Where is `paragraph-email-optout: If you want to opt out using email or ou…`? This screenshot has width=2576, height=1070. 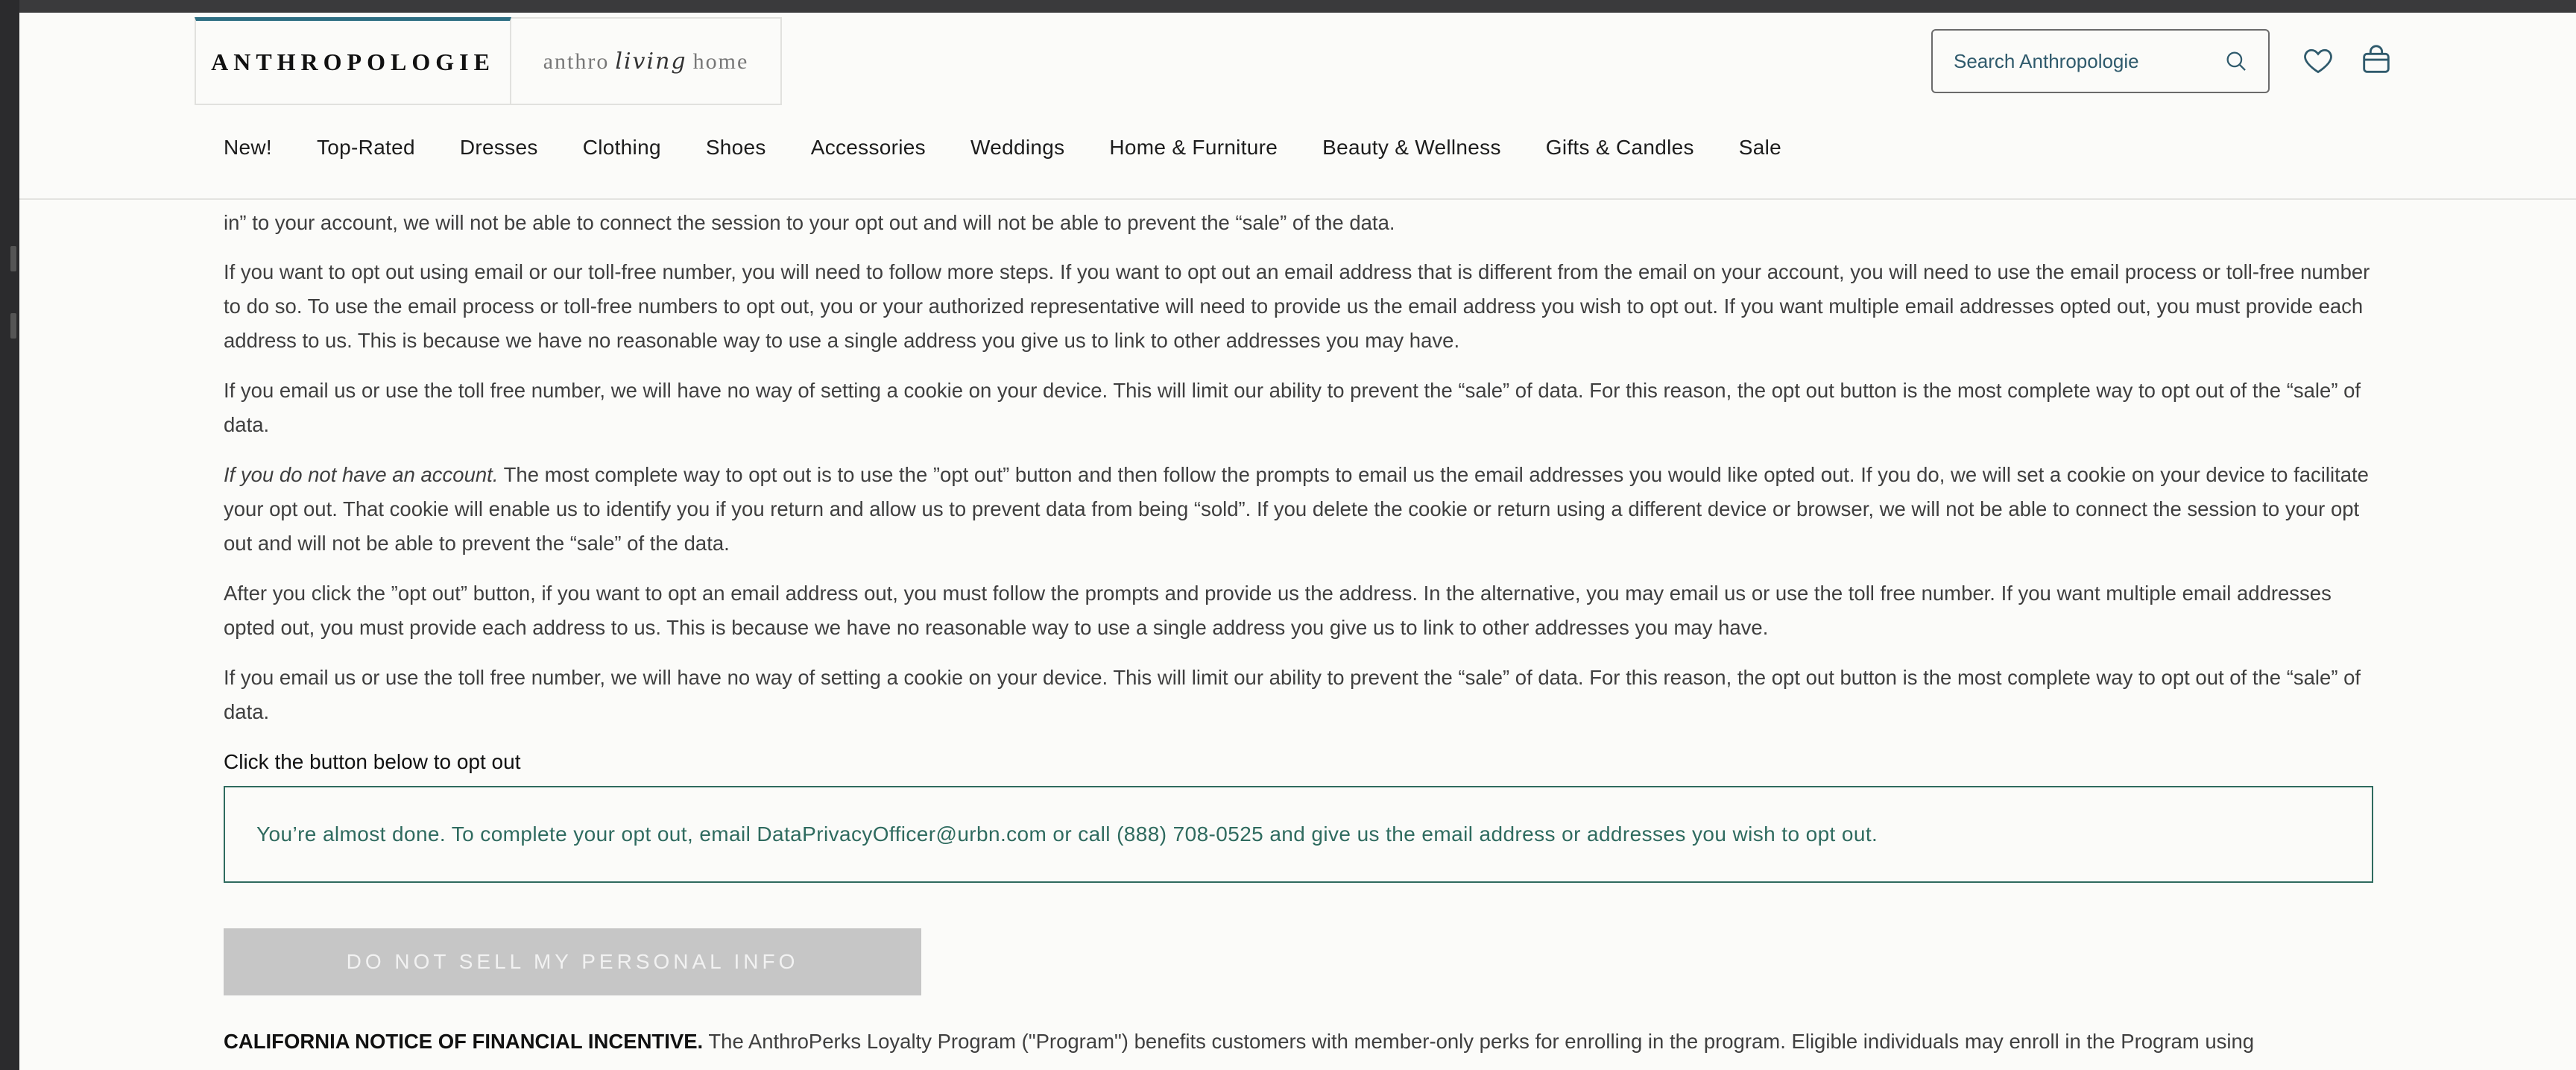
paragraph-email-optout: If you want to opt out using email or ou… is located at coordinates (1297, 306).